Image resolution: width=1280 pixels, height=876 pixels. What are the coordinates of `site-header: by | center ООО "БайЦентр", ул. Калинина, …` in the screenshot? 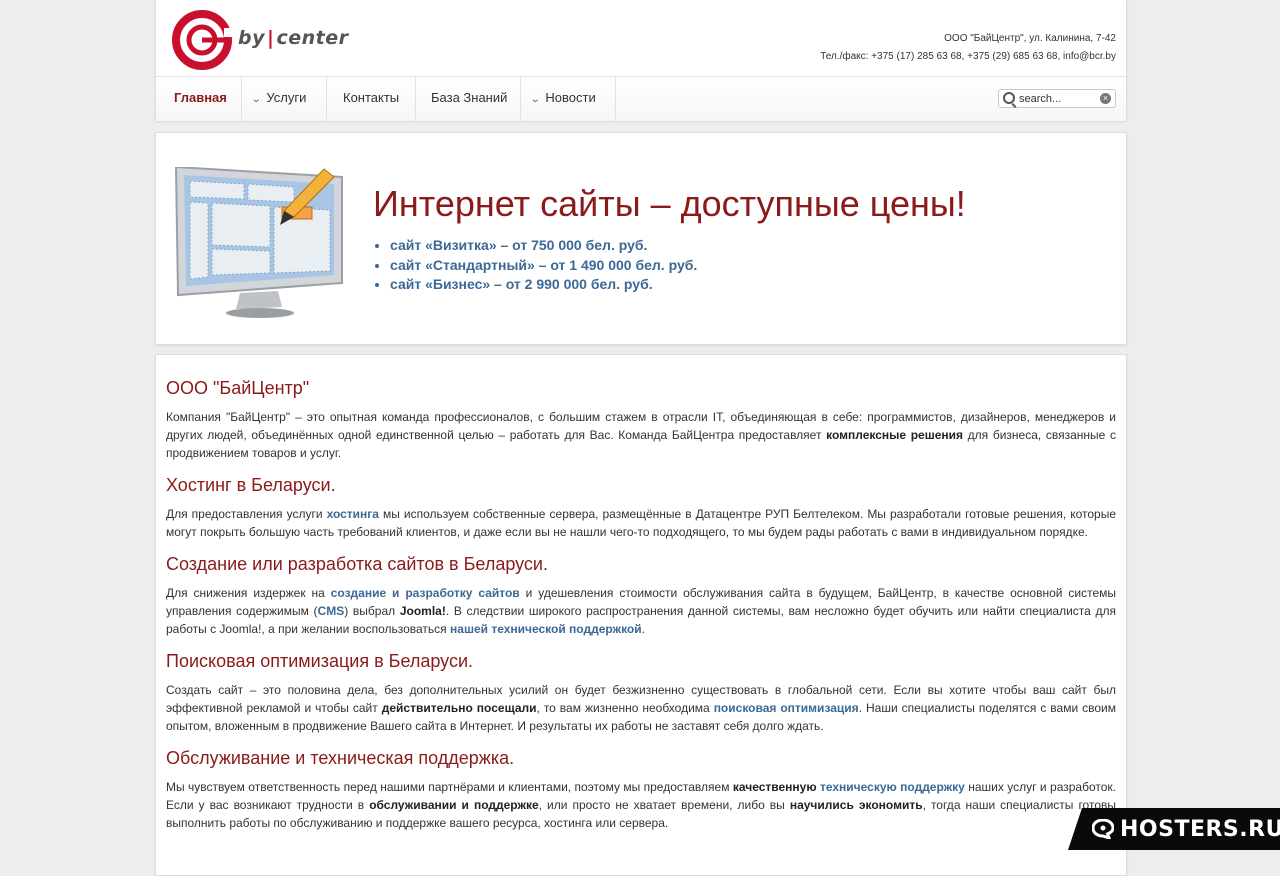 It's located at (641, 60).